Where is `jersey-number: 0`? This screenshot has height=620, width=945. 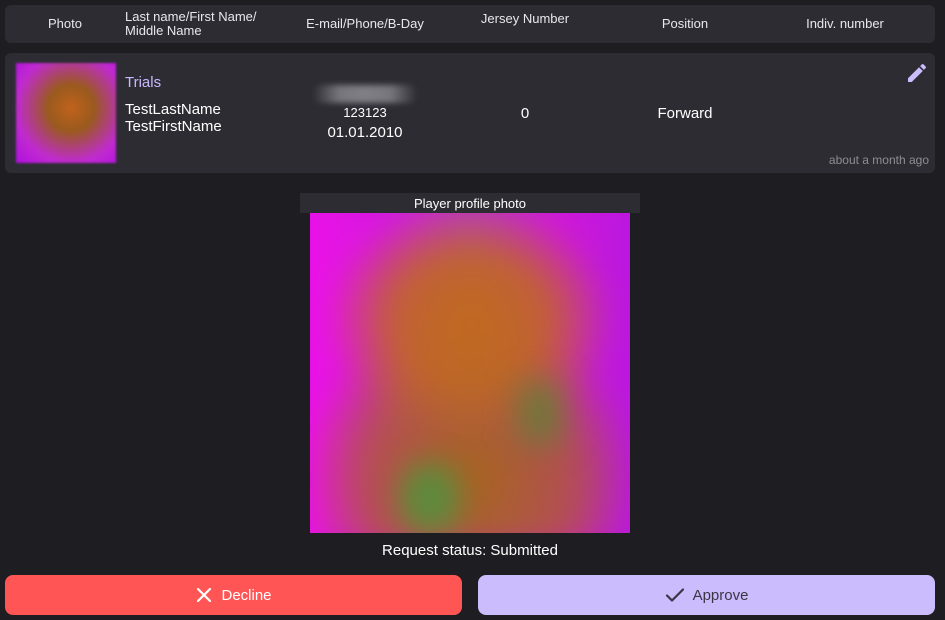
jersey-number: 0 is located at coordinates (525, 113).